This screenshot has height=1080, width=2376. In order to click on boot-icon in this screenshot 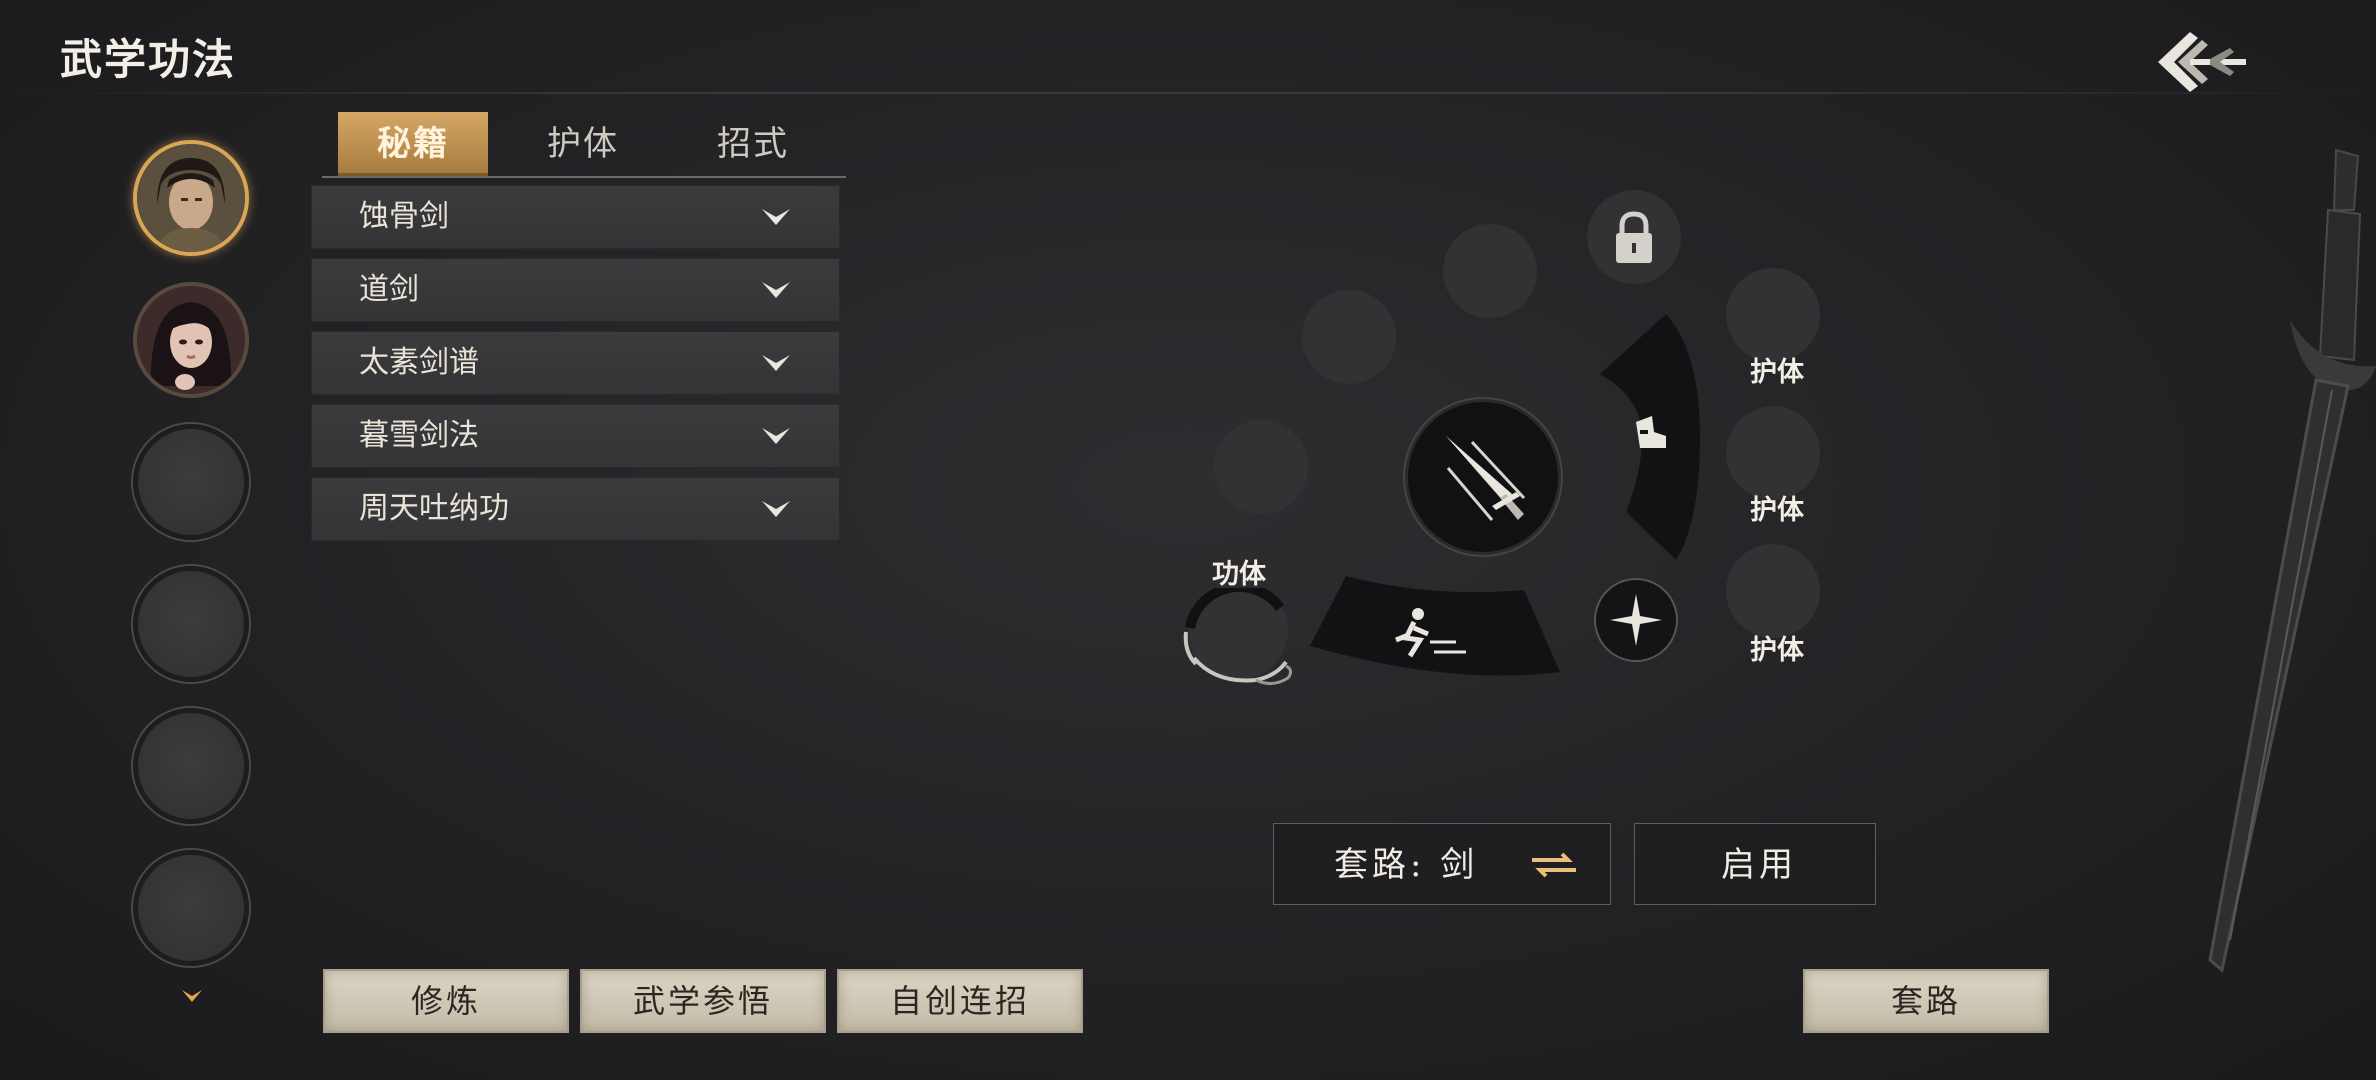, I will do `click(1650, 437)`.